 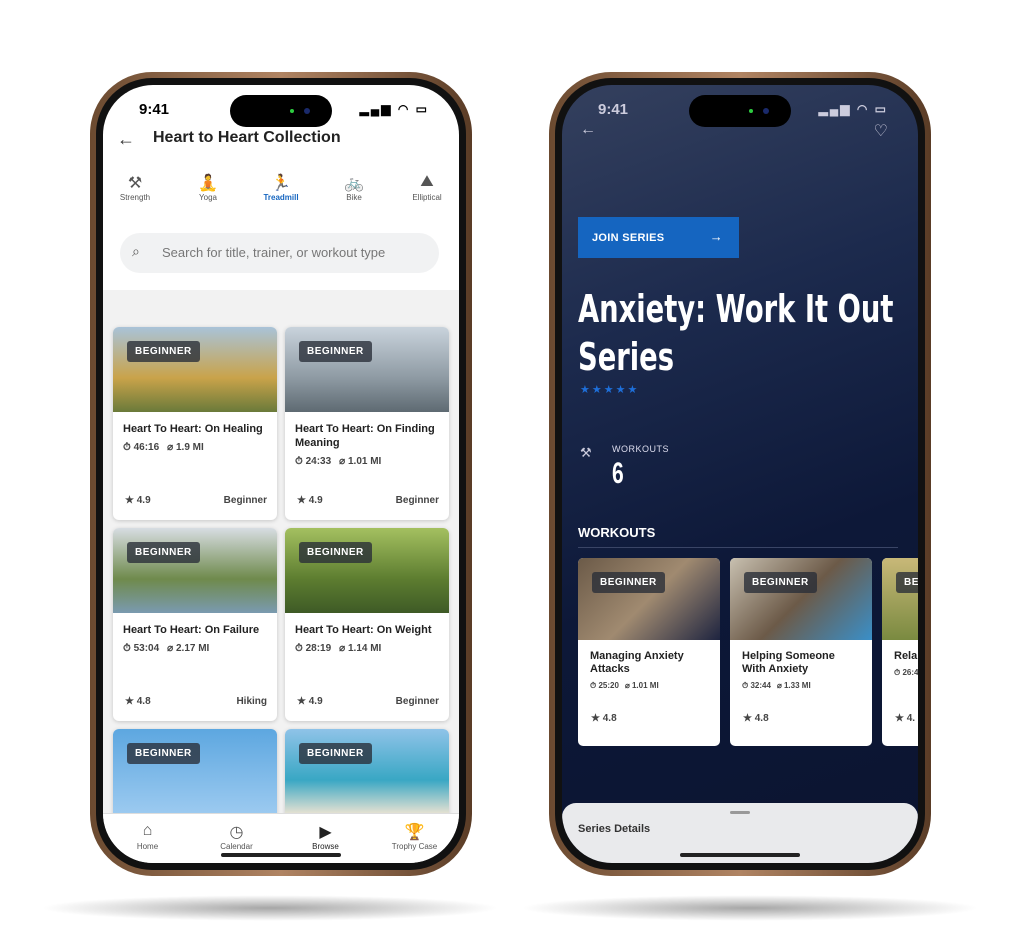 I want to click on rating: ★ 4.9, so click(x=138, y=500).